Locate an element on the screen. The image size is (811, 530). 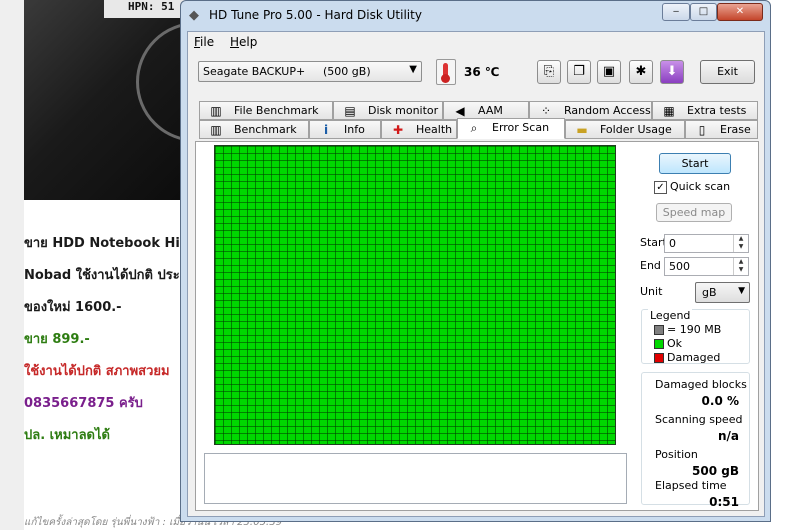
tab-erase: ▯ Erase is located at coordinates (721, 129).